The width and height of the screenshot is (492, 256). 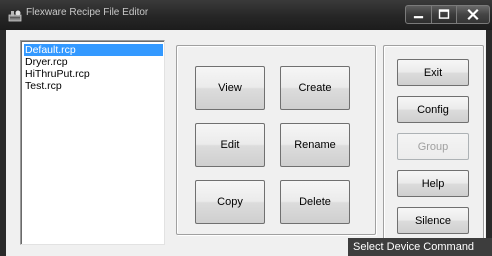 What do you see at coordinates (15, 16) in the screenshot?
I see `app-icon` at bounding box center [15, 16].